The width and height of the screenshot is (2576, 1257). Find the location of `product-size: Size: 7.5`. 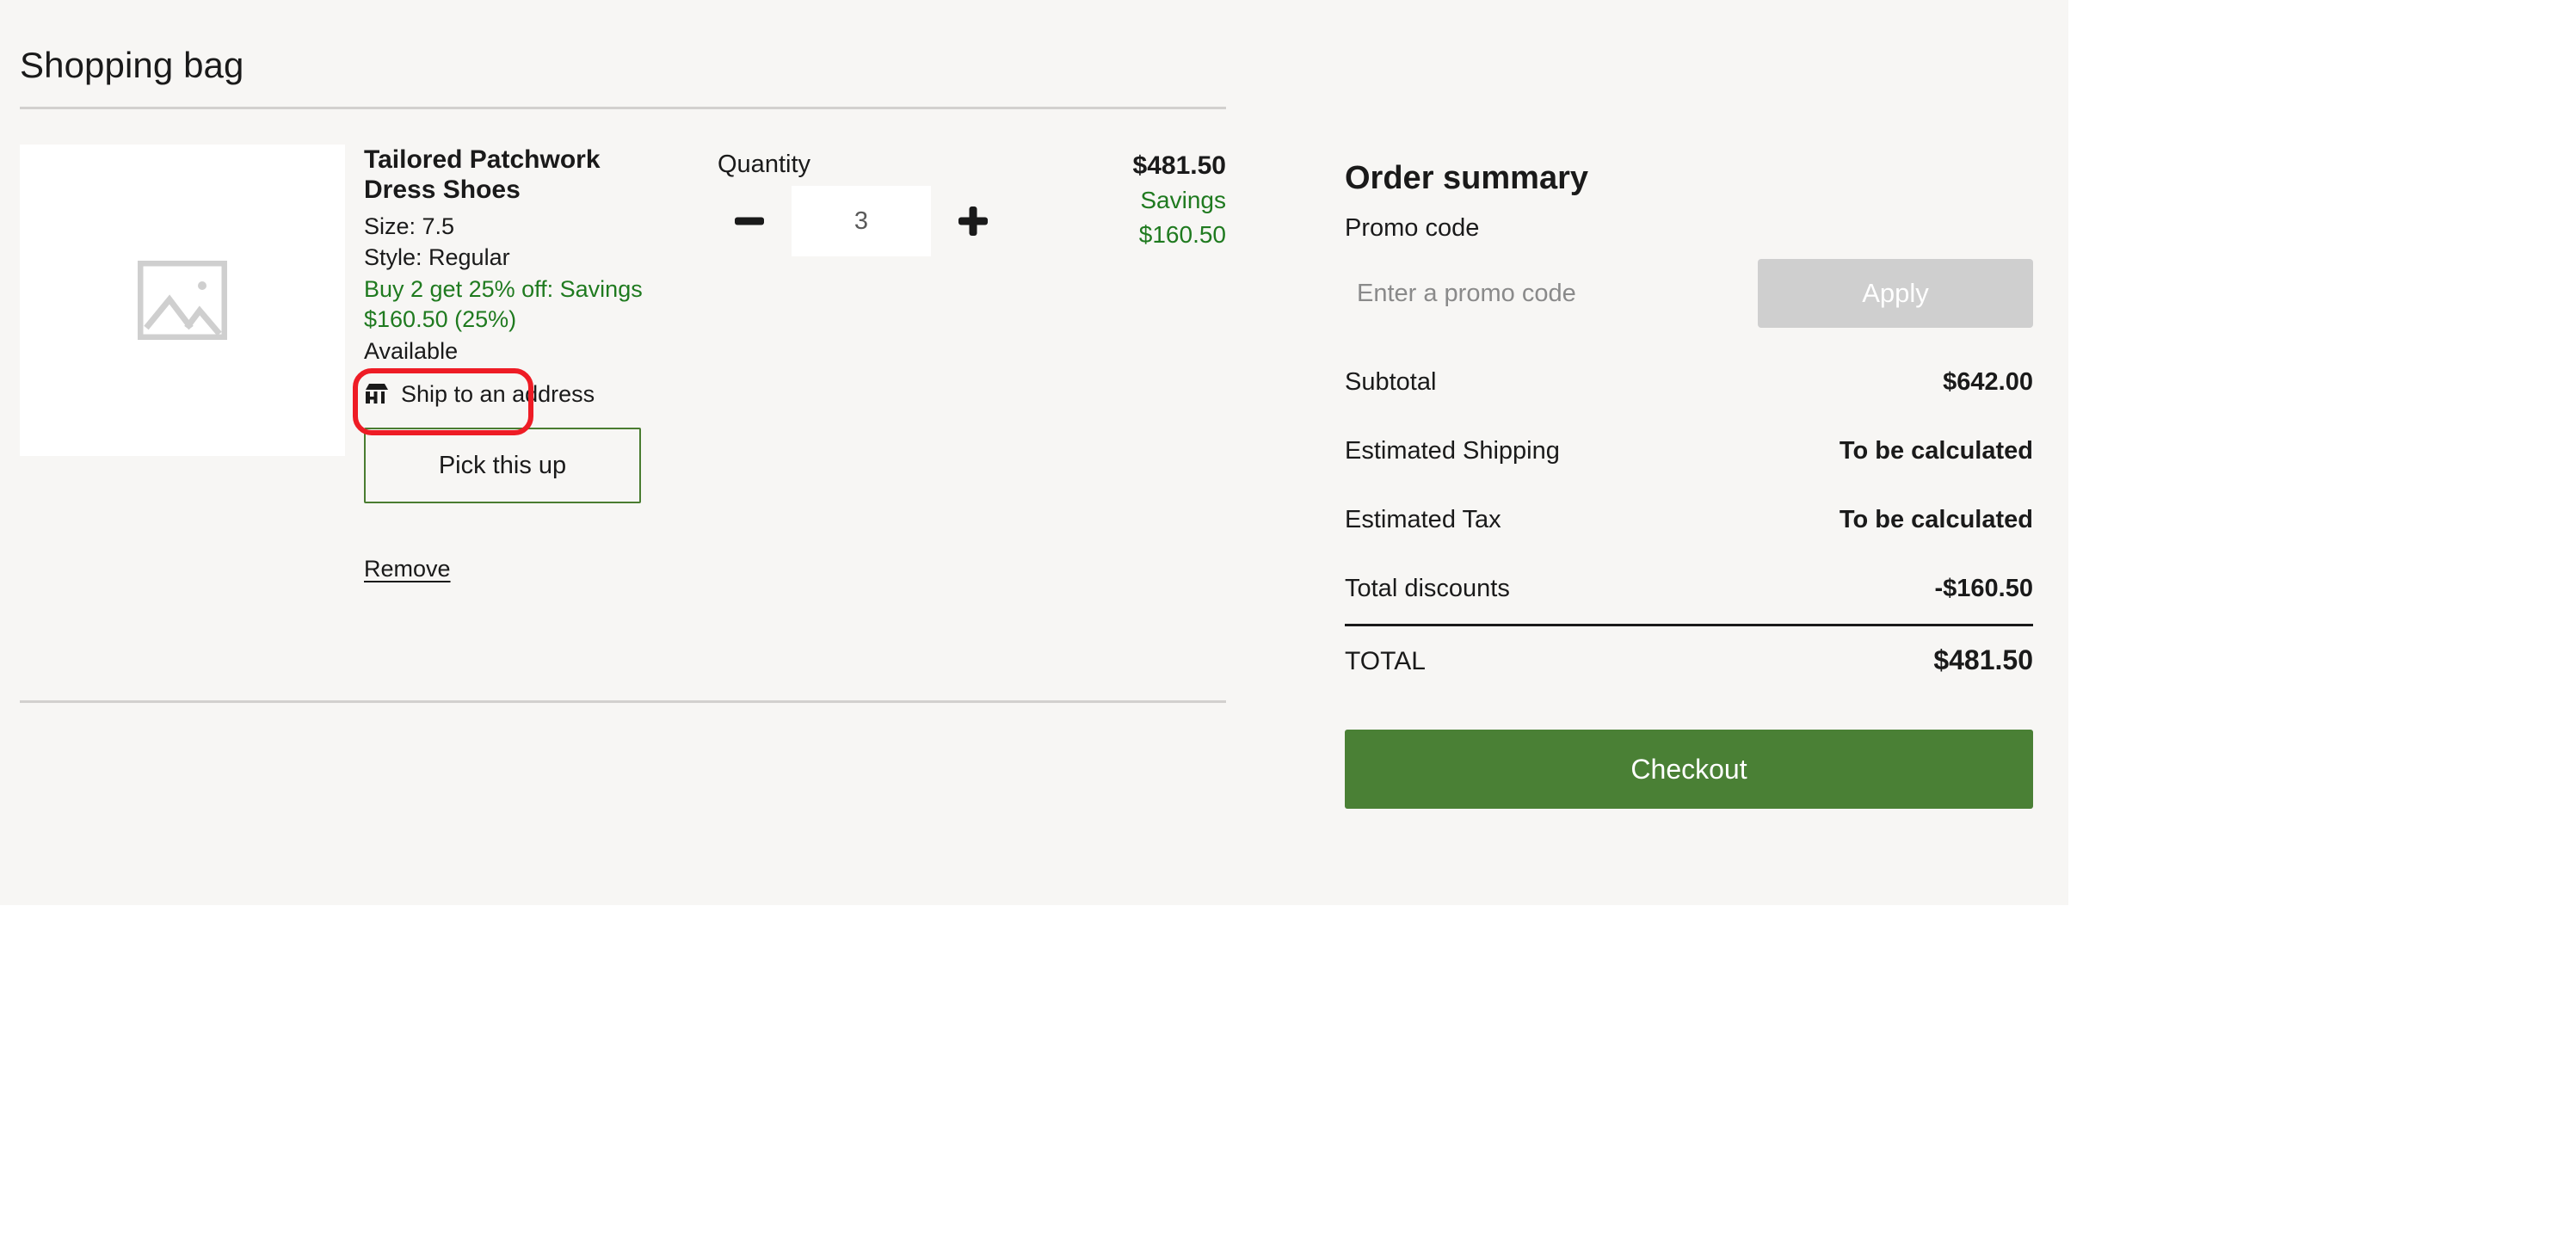

product-size: Size: 7.5 is located at coordinates (410, 226).